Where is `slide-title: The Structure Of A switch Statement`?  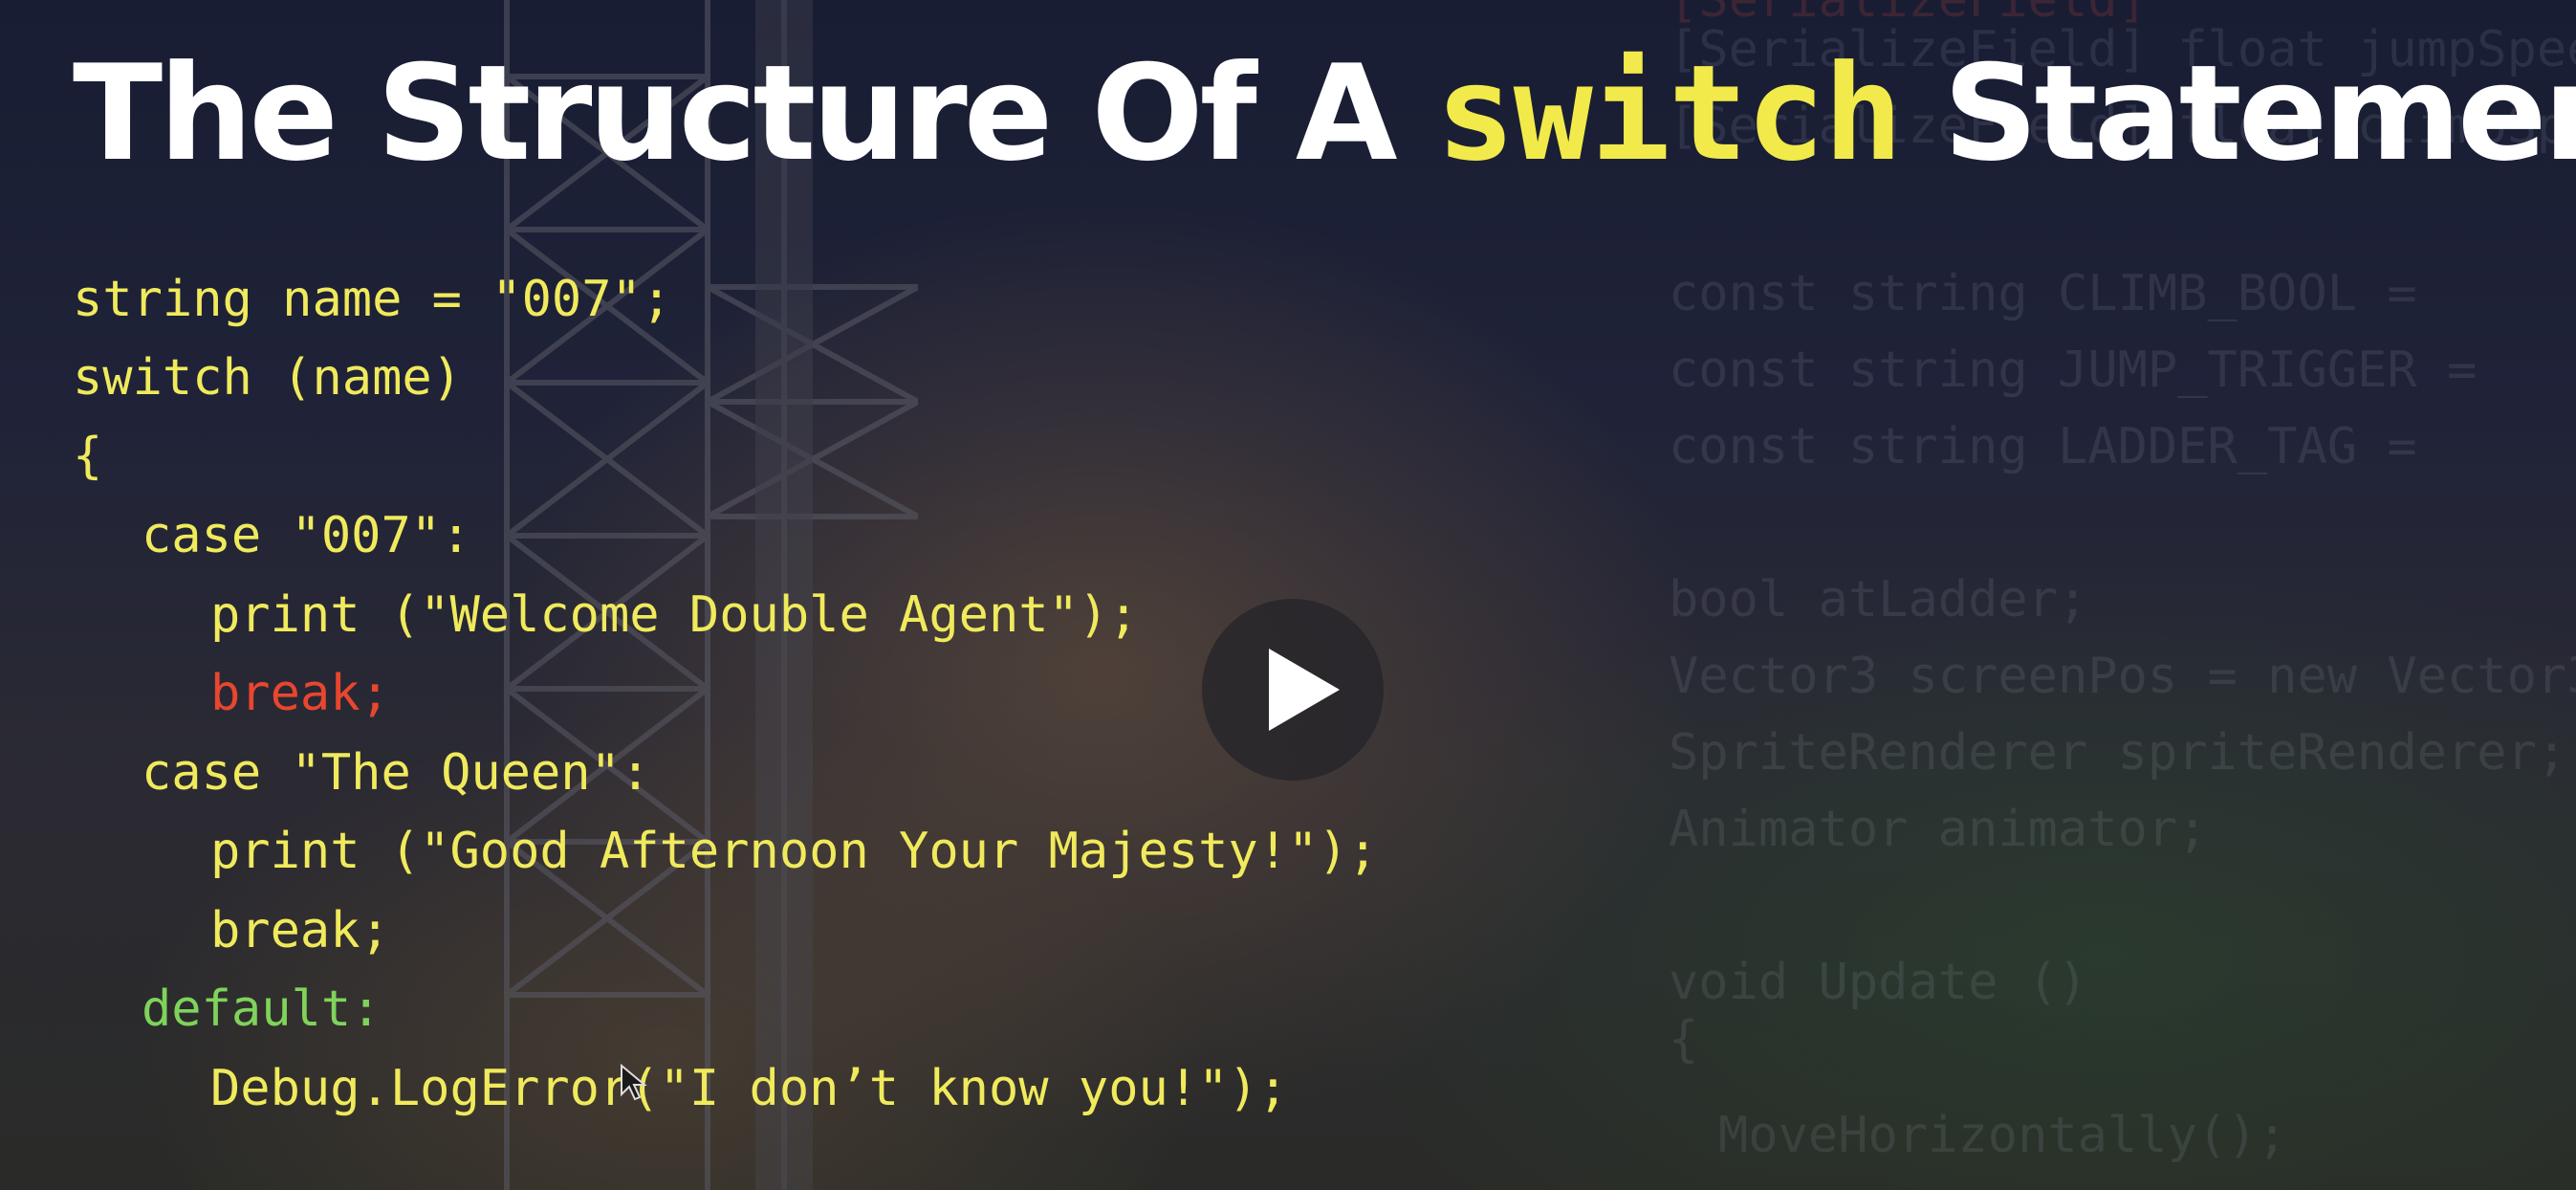 slide-title: The Structure Of A switch Statement is located at coordinates (1324, 113).